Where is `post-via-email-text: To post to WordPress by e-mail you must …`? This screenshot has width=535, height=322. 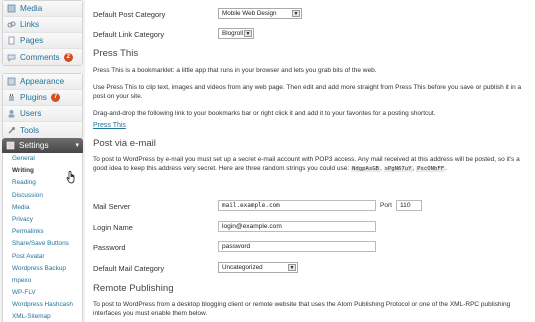
post-via-email-text: To post to WordPress by e-mail you must … is located at coordinates (306, 164).